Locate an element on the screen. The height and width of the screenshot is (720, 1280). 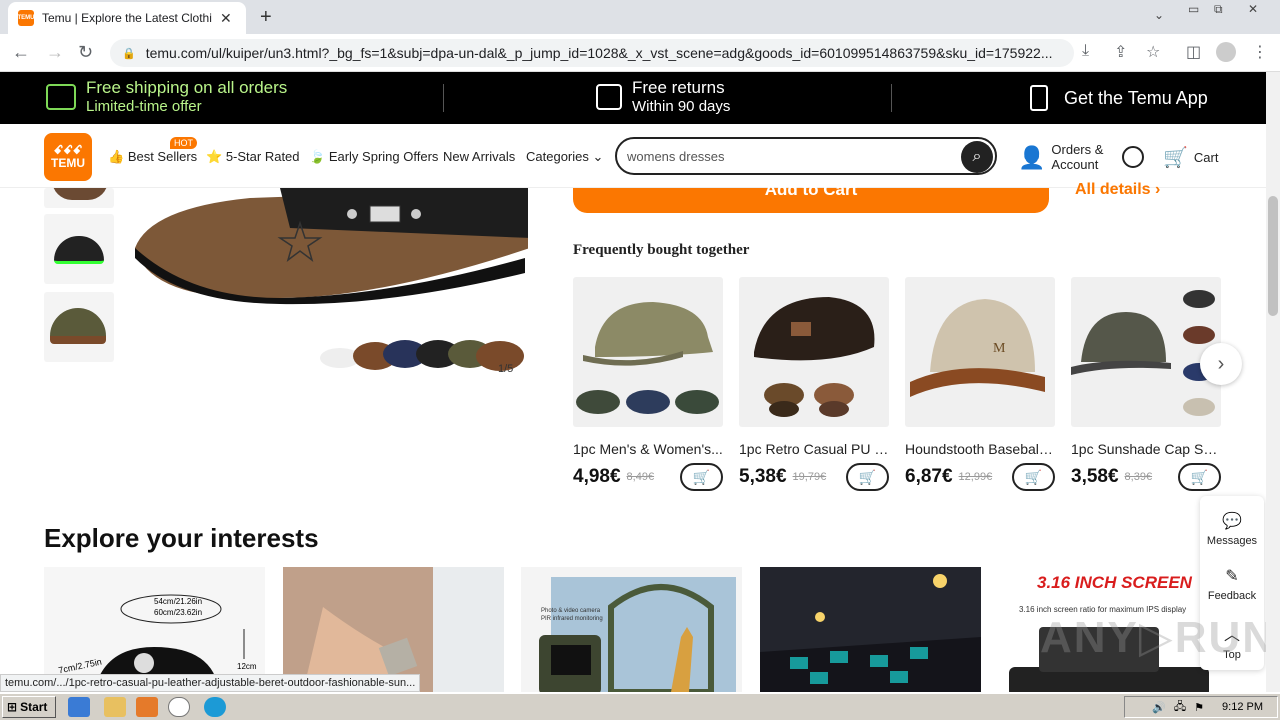
side-panel-icon: ◫ is located at coordinates (1193, 52).